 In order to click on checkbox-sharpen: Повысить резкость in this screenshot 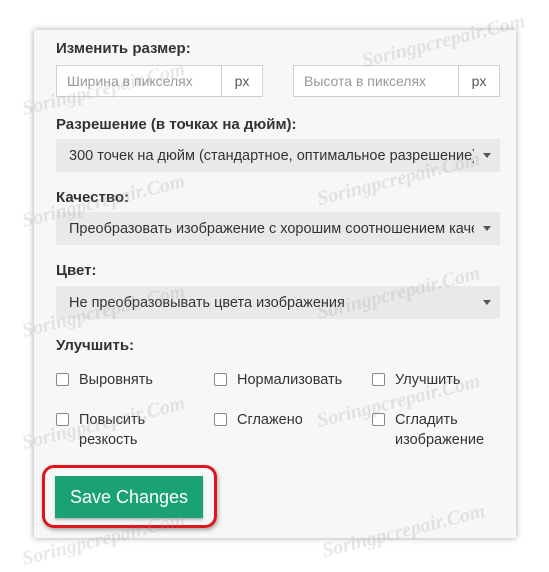, I will do `click(111, 430)`.